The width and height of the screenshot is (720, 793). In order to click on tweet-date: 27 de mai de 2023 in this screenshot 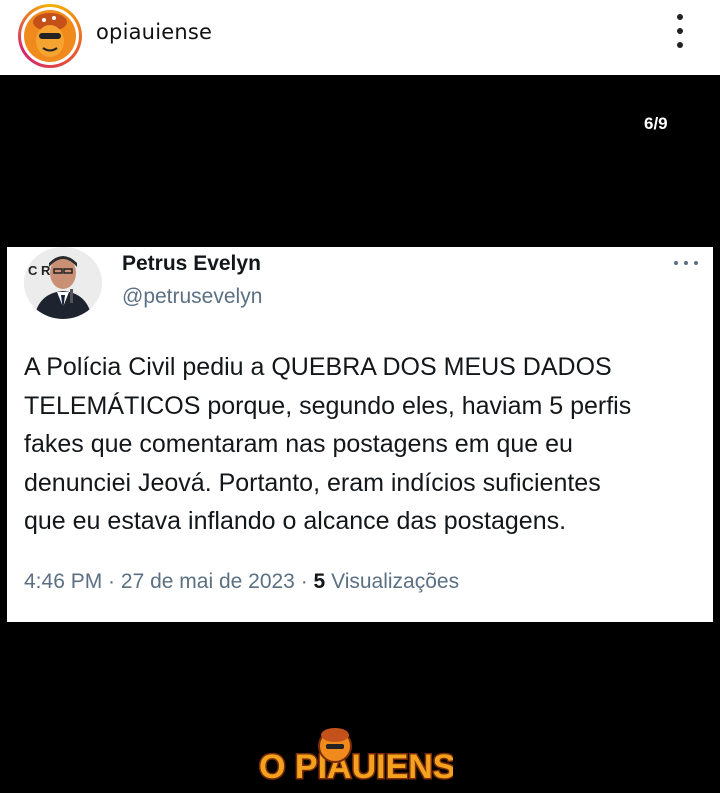, I will do `click(207, 581)`.